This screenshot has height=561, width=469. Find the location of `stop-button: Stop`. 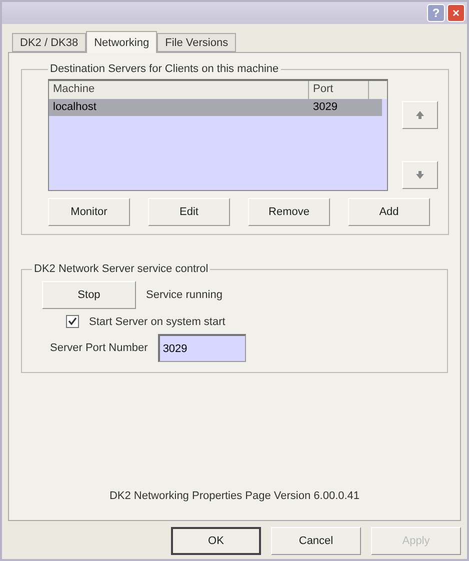

stop-button: Stop is located at coordinates (89, 295).